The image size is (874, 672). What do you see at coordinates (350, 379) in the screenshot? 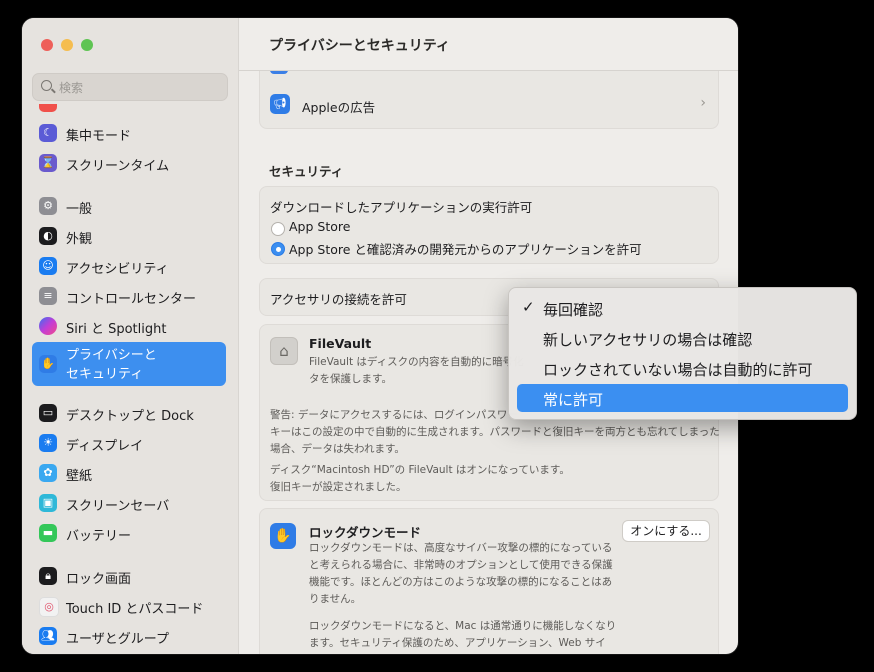
I see `filevault-desc-2: タを保護します。` at bounding box center [350, 379].